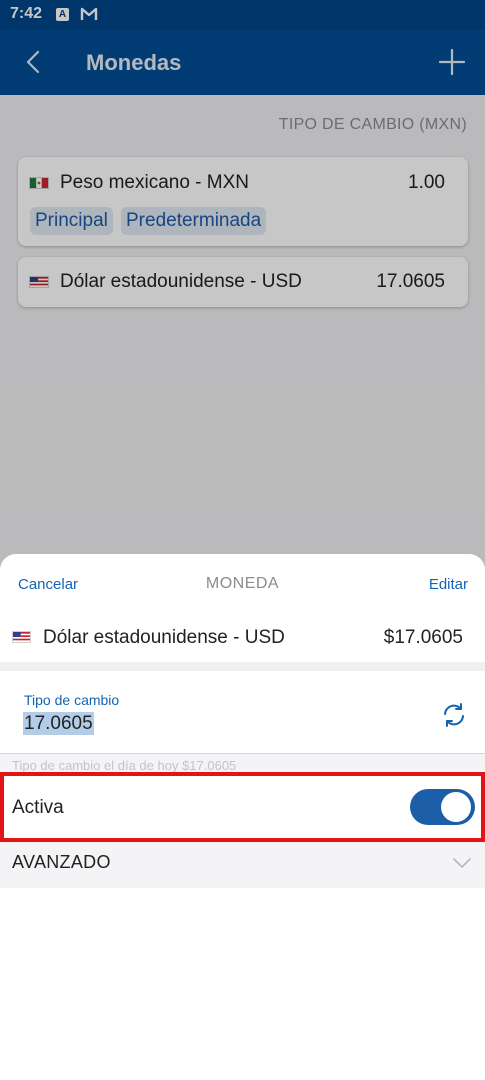 The width and height of the screenshot is (485, 1080). What do you see at coordinates (456, 807) in the screenshot?
I see `toggle-knob` at bounding box center [456, 807].